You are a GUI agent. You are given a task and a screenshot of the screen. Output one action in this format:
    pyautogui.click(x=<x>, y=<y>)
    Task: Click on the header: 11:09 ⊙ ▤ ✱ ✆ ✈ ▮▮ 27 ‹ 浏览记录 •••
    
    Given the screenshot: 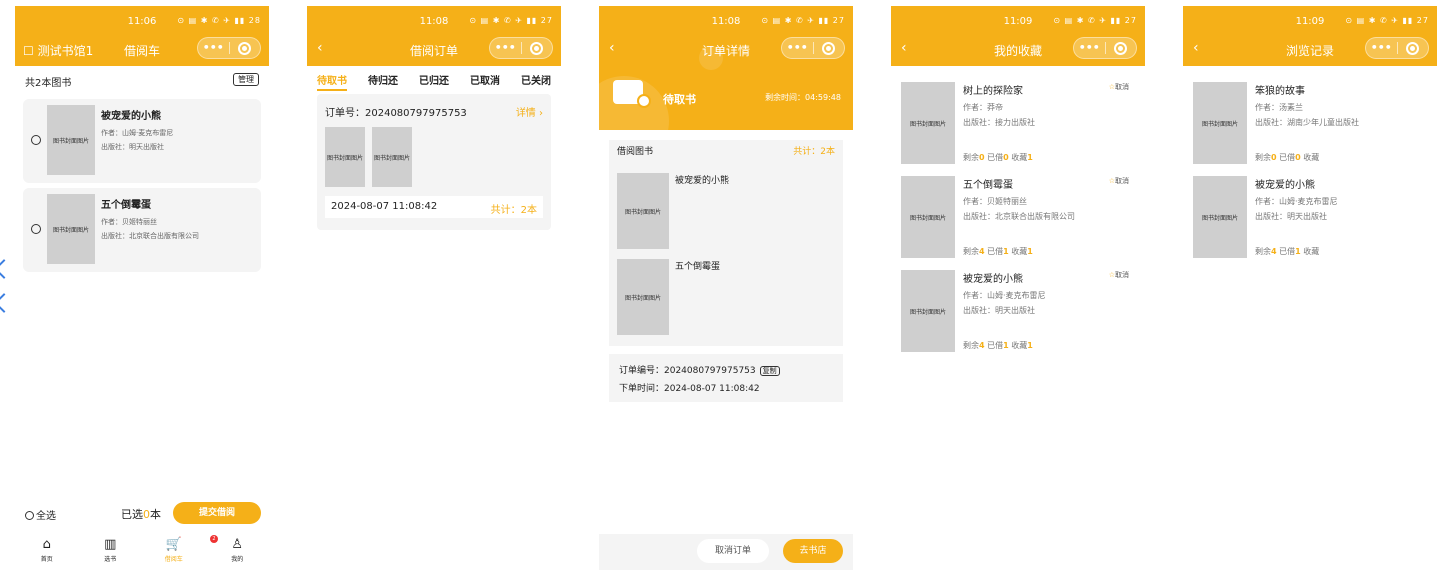 What is the action you would take?
    pyautogui.click(x=1310, y=36)
    